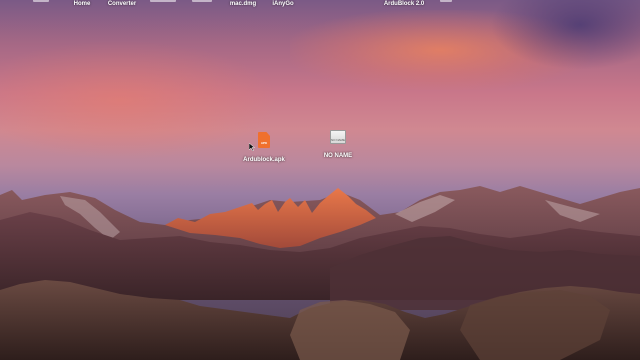 This screenshot has height=360, width=640. What do you see at coordinates (264, 149) in the screenshot?
I see `desktop-icon-ardublock-apk: APK Ardublock.apk` at bounding box center [264, 149].